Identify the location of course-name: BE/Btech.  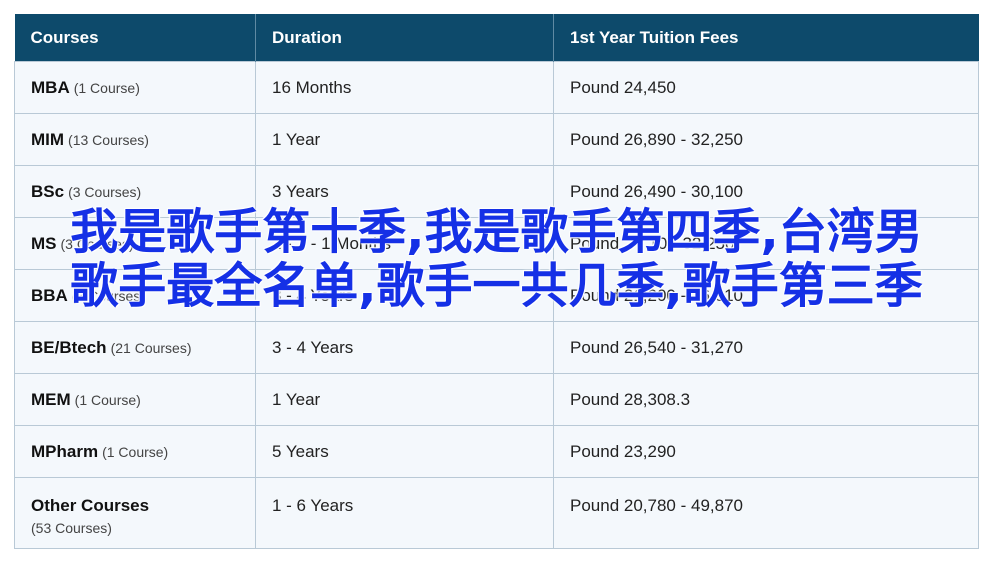
(69, 347).